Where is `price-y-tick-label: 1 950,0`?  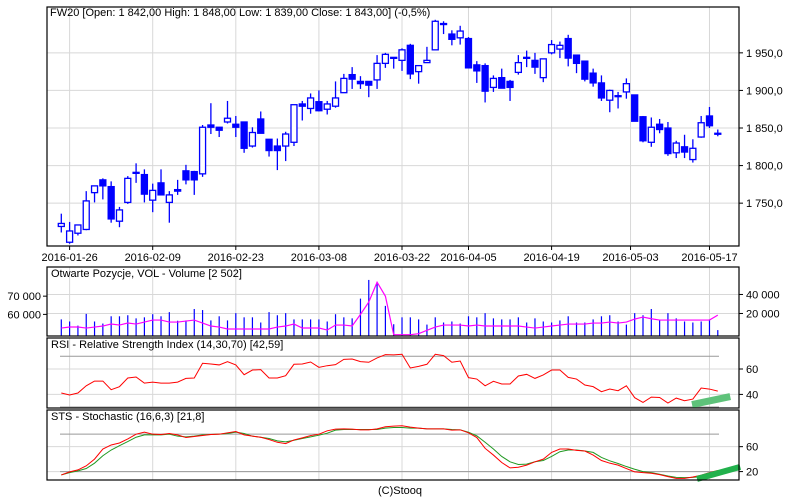 price-y-tick-label: 1 950,0 is located at coordinates (764, 54).